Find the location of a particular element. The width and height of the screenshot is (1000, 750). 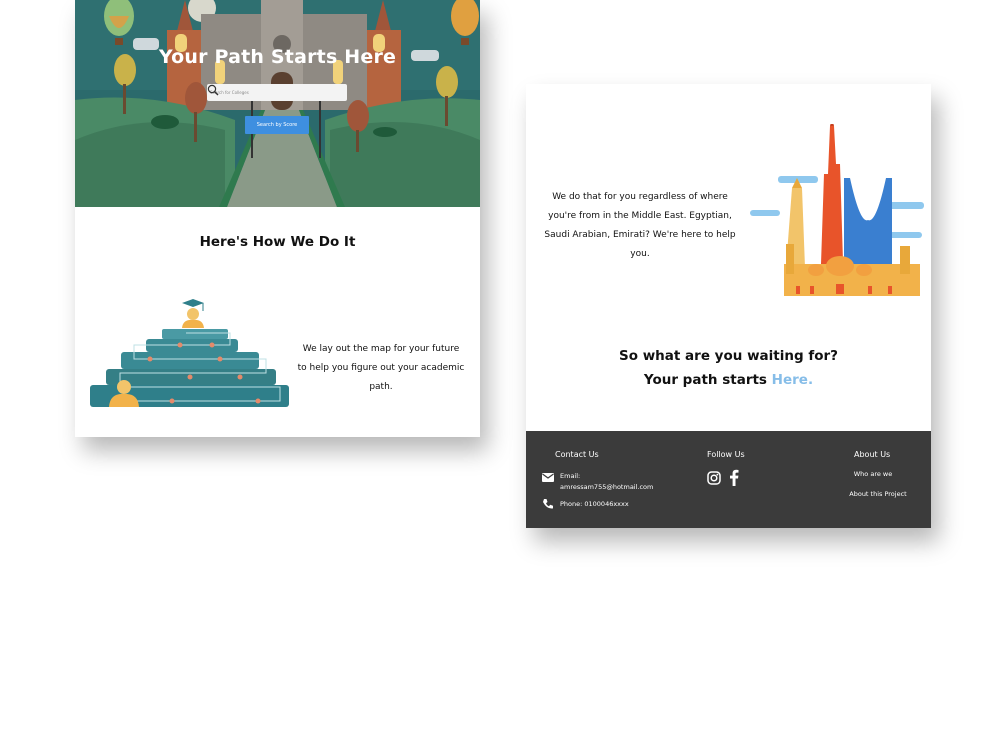

how-section-title: Here's How We Do It is located at coordinates (277, 242).